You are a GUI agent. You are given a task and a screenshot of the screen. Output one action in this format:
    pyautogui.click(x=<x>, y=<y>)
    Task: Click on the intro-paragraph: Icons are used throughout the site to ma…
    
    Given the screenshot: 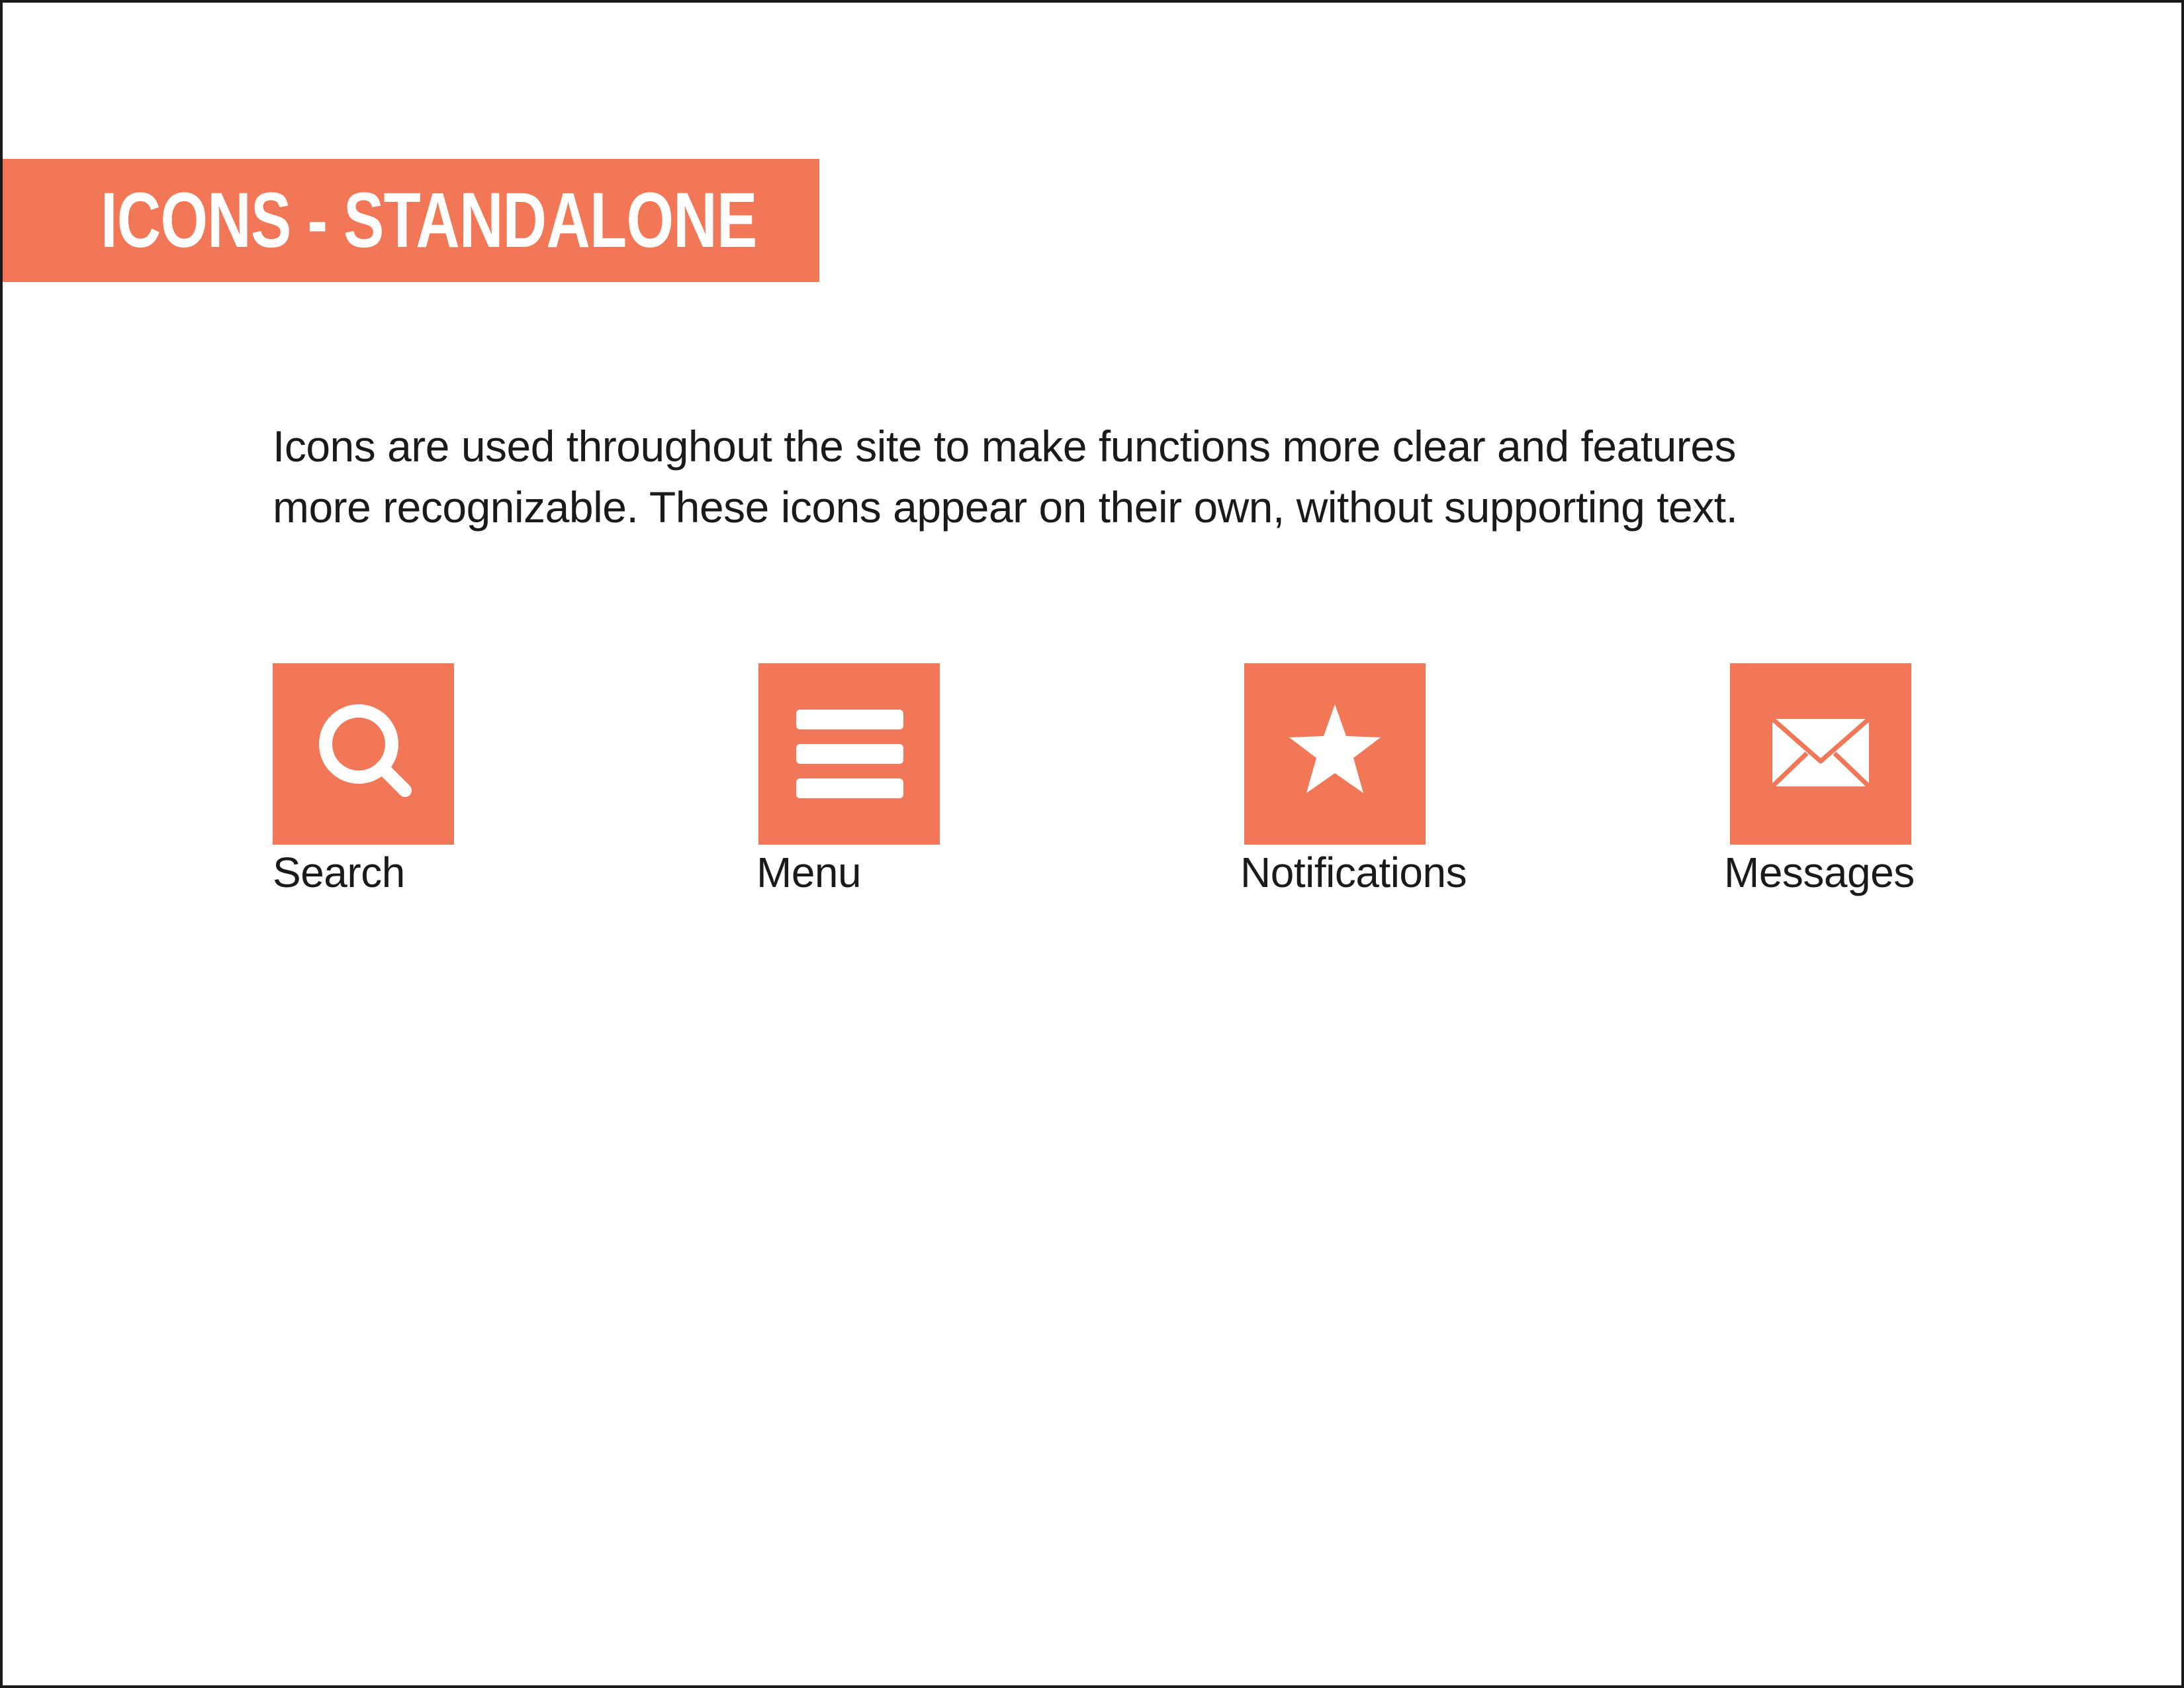 What is the action you would take?
    pyautogui.click(x=1100, y=477)
    